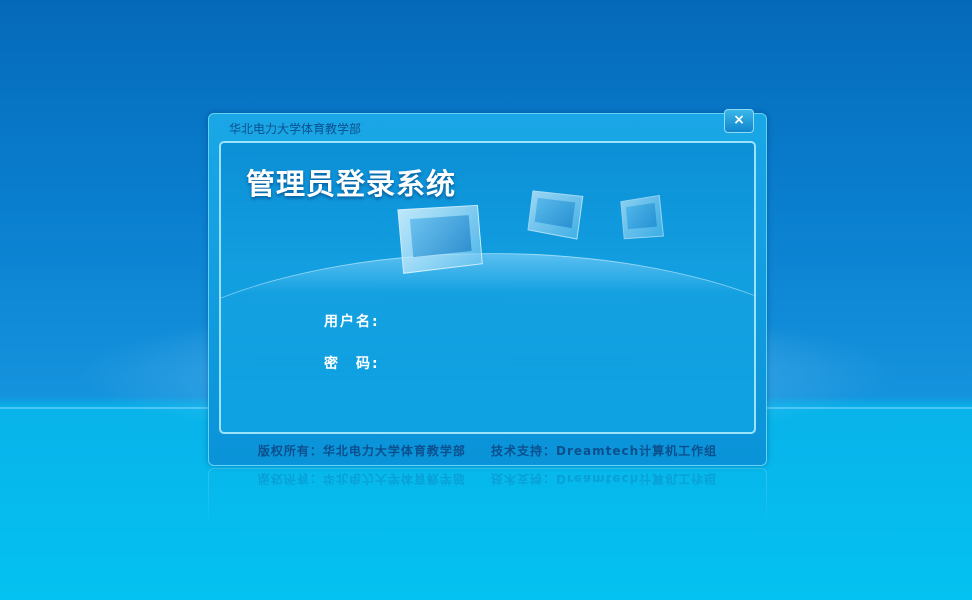 The height and width of the screenshot is (600, 972). What do you see at coordinates (481, 320) in the screenshot?
I see `username-input` at bounding box center [481, 320].